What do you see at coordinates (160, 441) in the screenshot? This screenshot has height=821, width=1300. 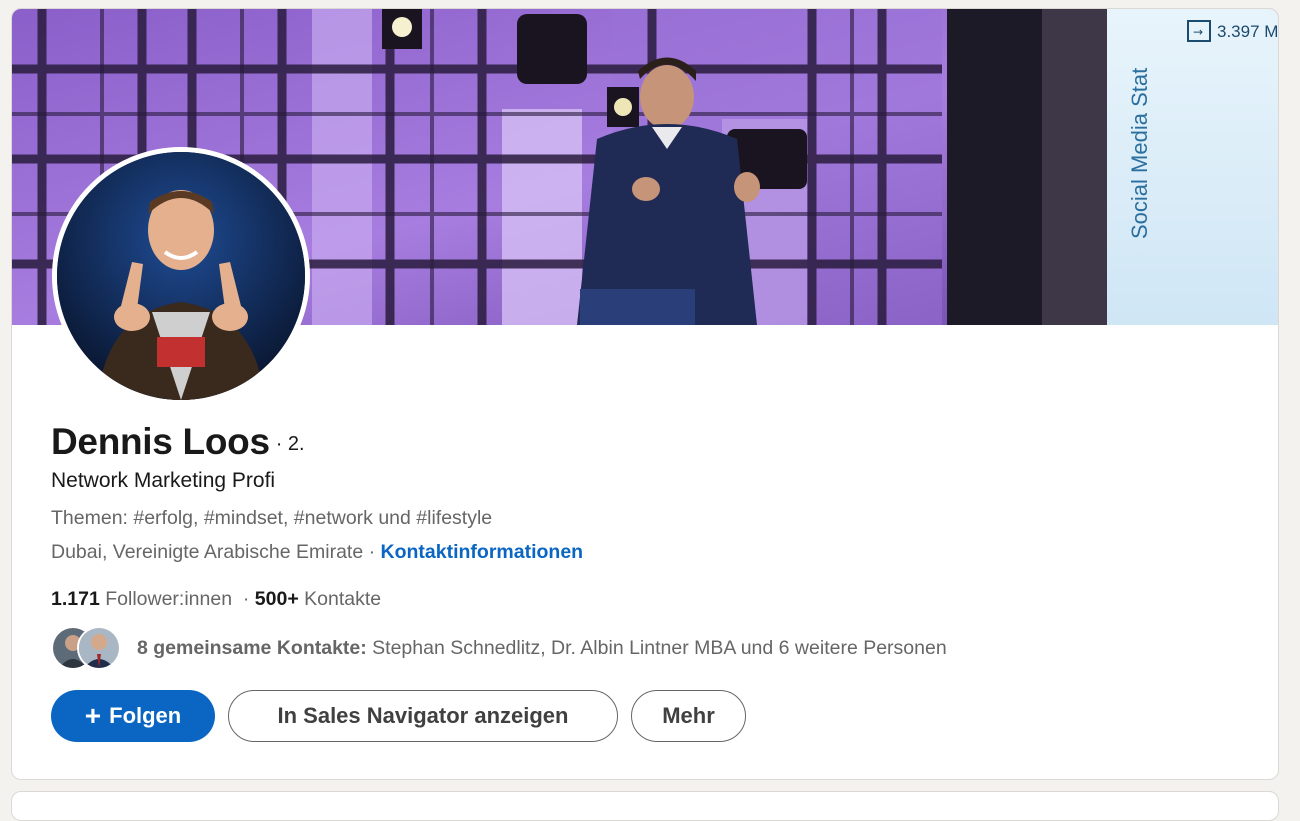 I see `profile-name: Dennis Loos` at bounding box center [160, 441].